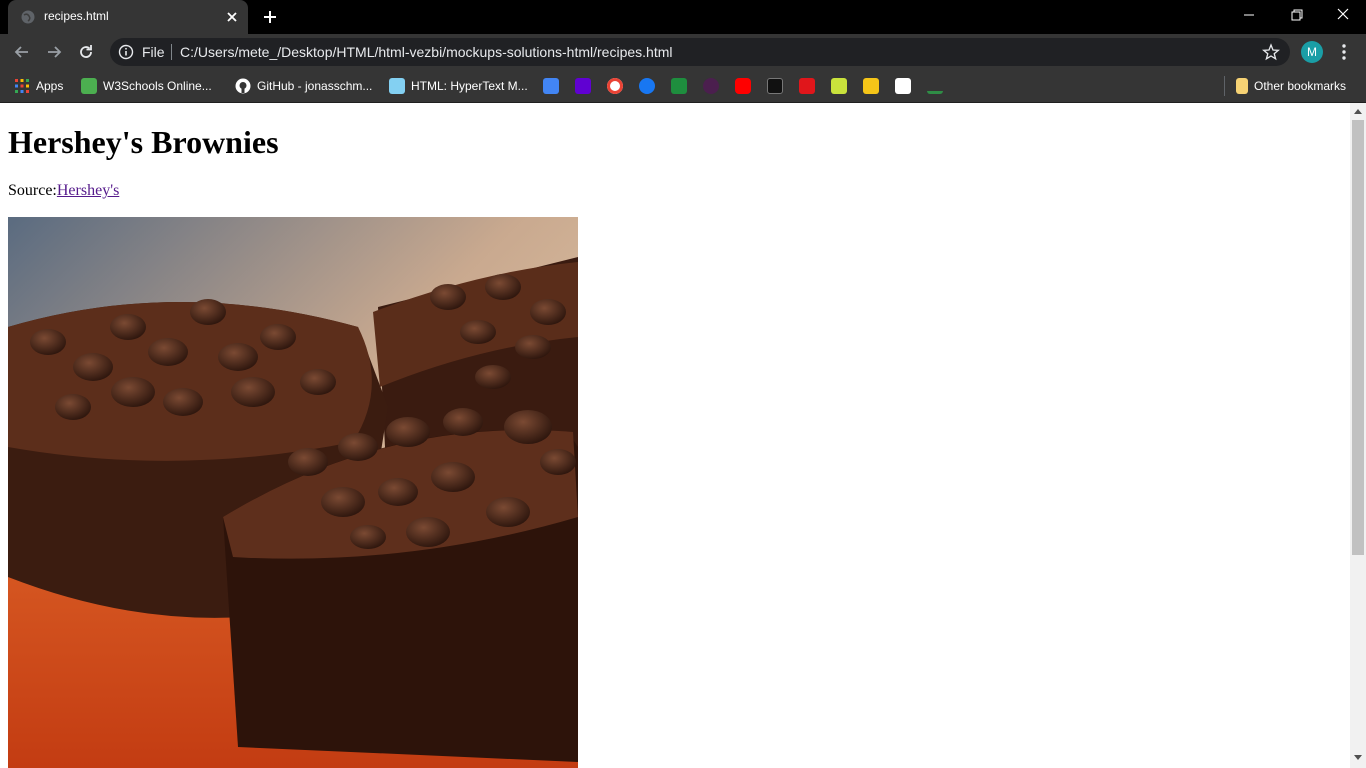 The width and height of the screenshot is (1366, 768). I want to click on bookmark-other: Other bookmarks, so click(1291, 86).